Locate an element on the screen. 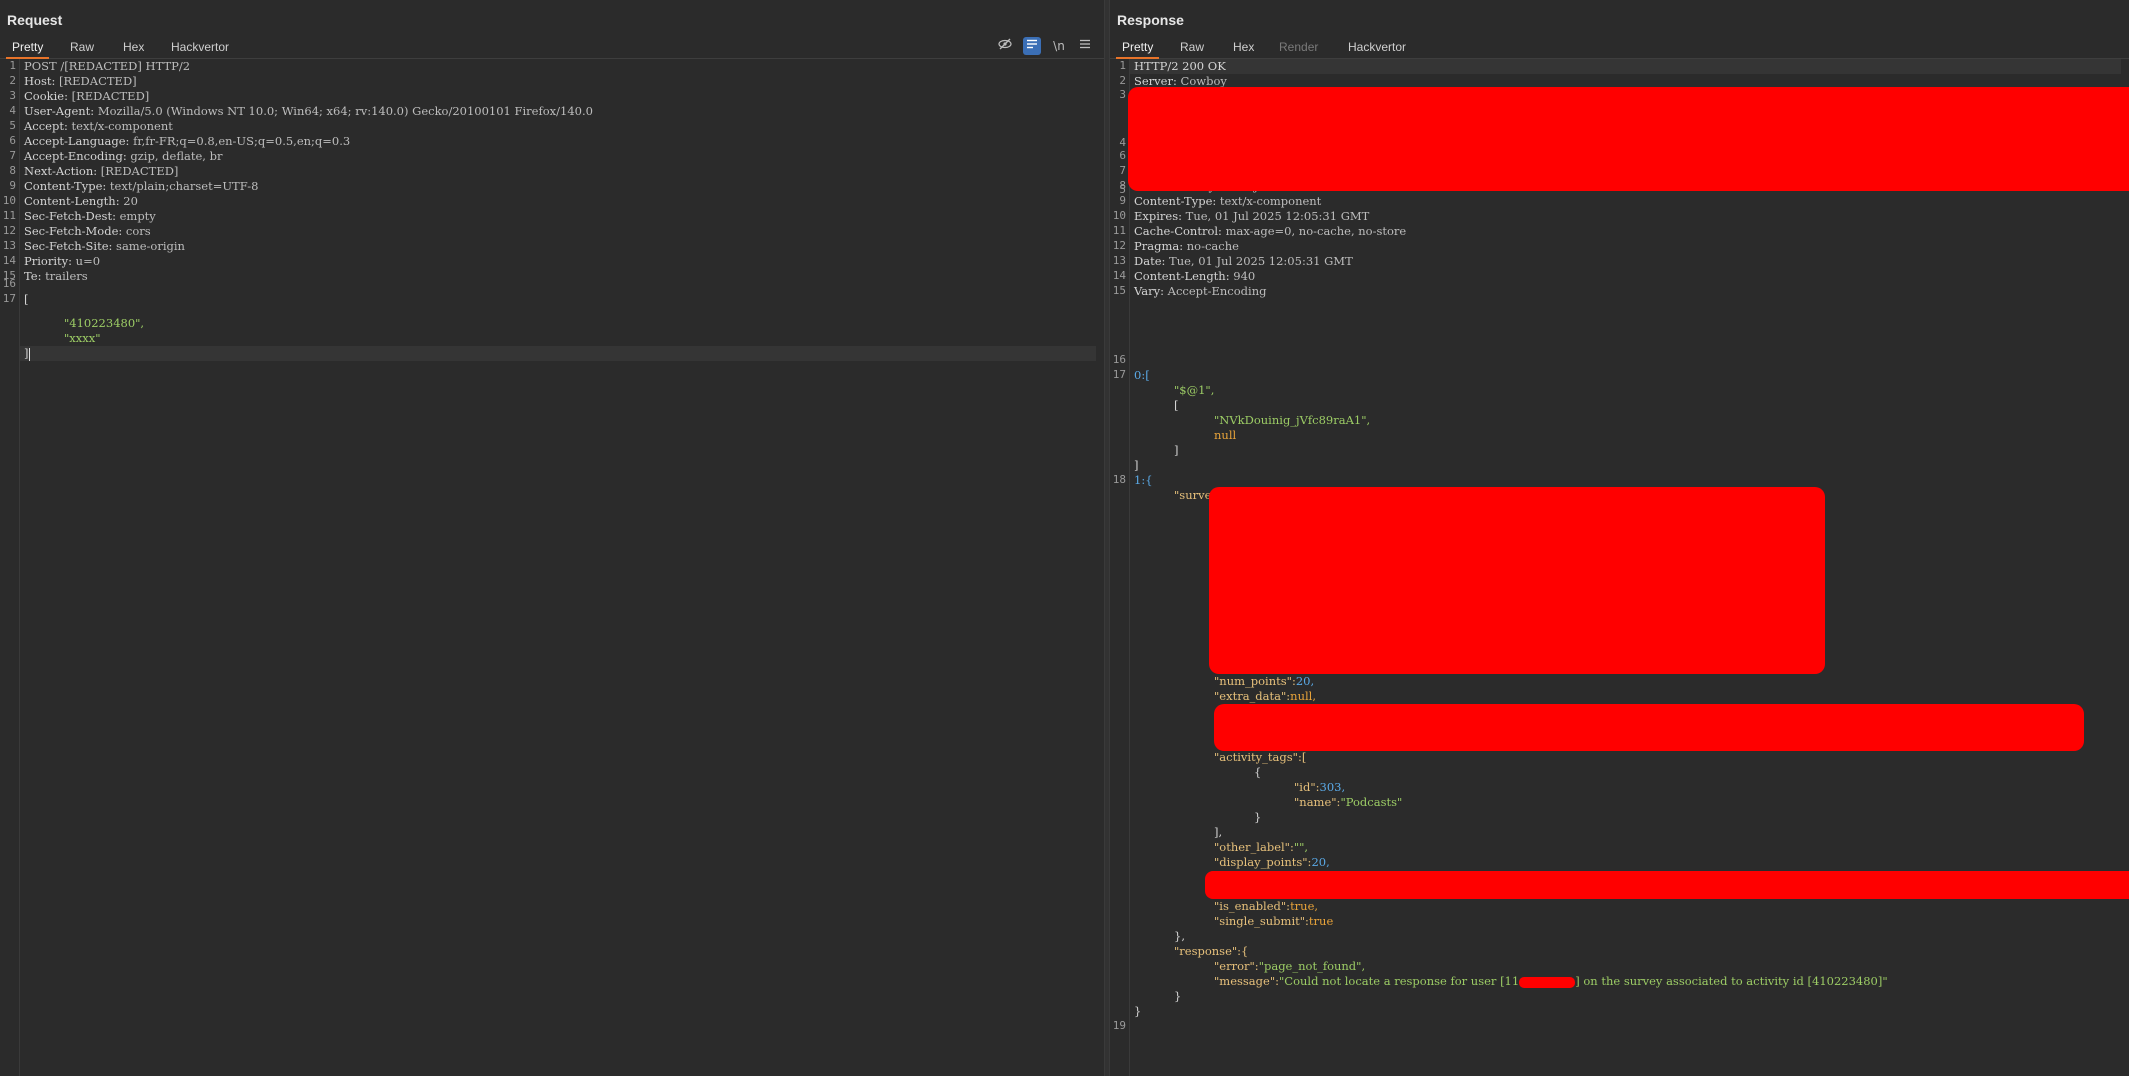 This screenshot has height=1076, width=2129. newline-icon: \n is located at coordinates (1059, 46).